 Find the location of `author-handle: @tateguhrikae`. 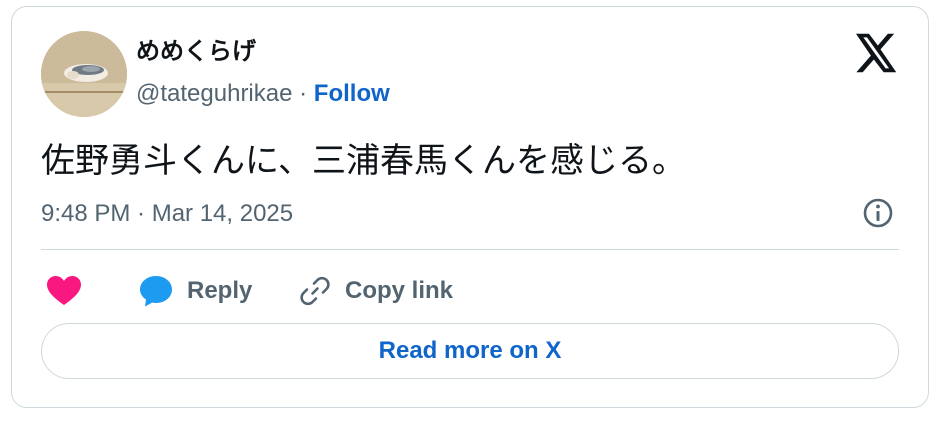

author-handle: @tateguhrikae is located at coordinates (214, 93).